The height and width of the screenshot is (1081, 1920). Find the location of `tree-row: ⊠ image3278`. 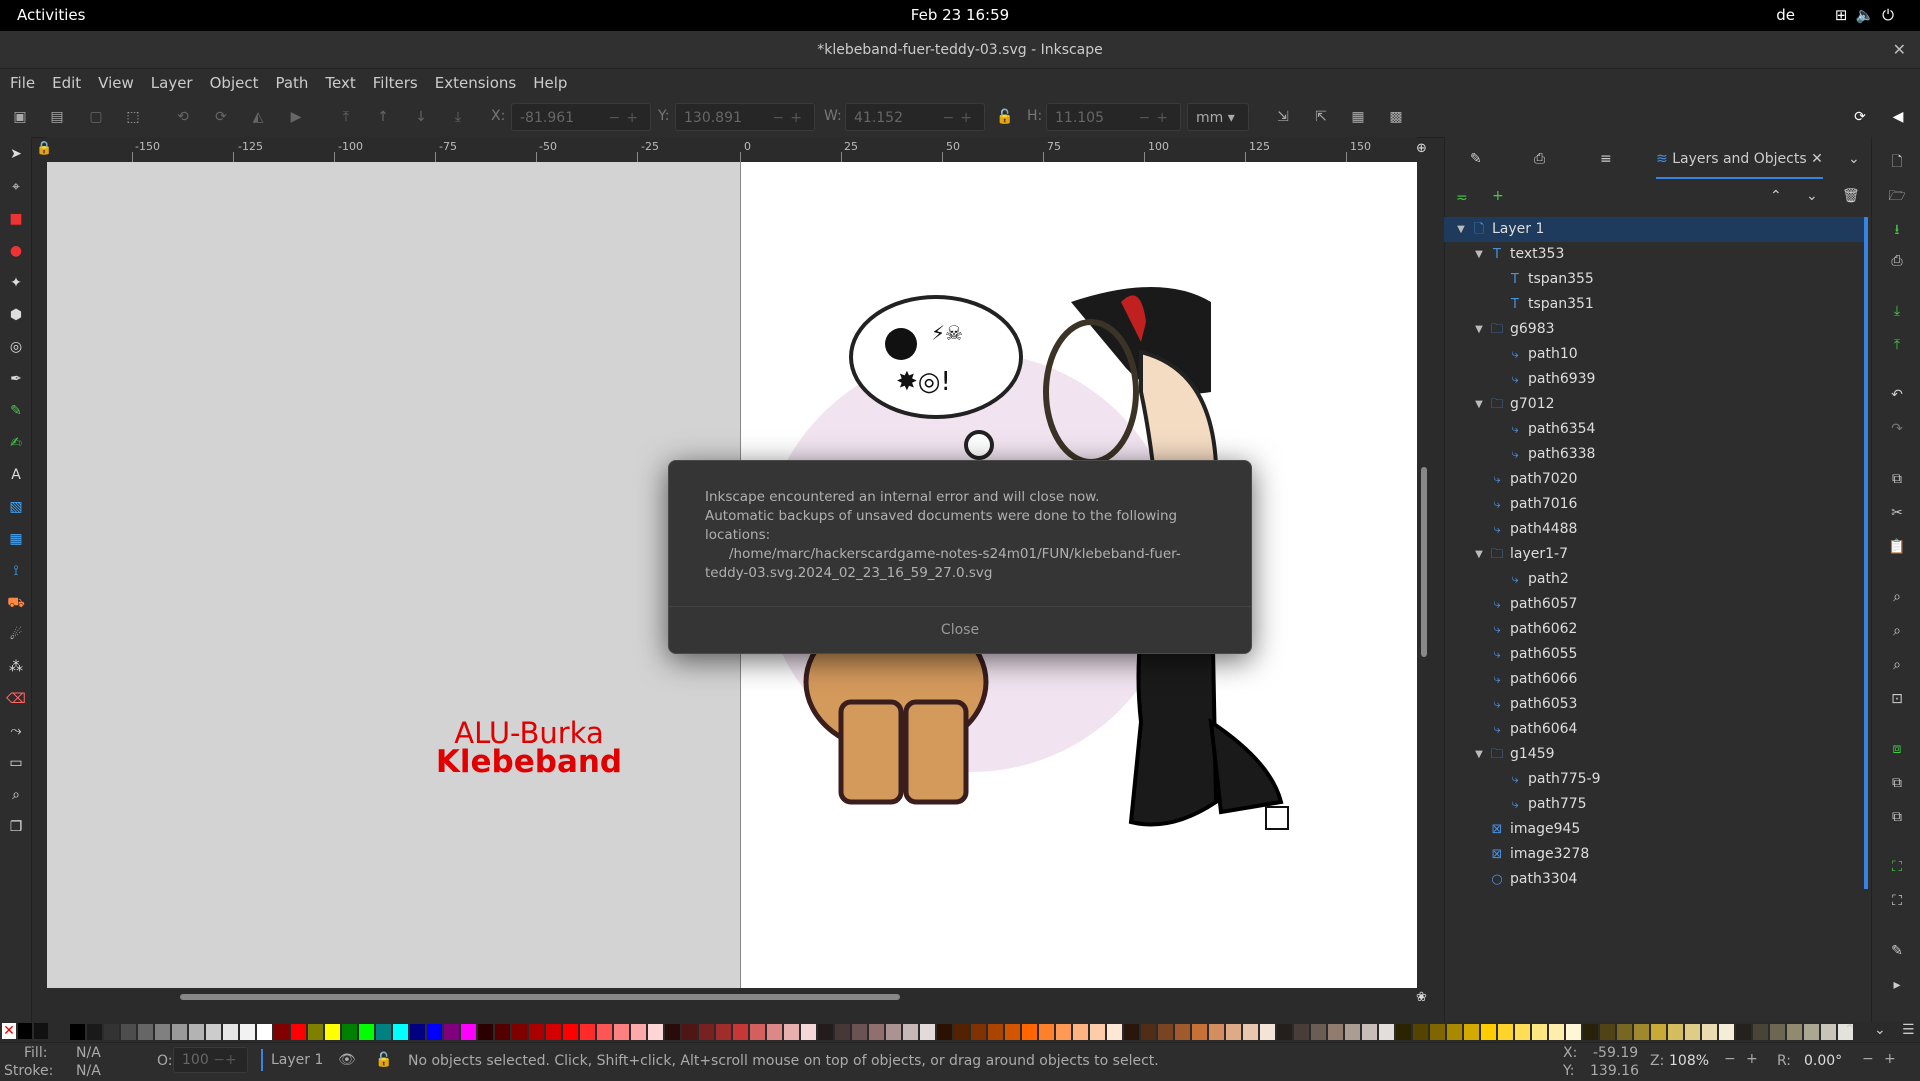

tree-row: ⊠ image3278 is located at coordinates (1654, 854).